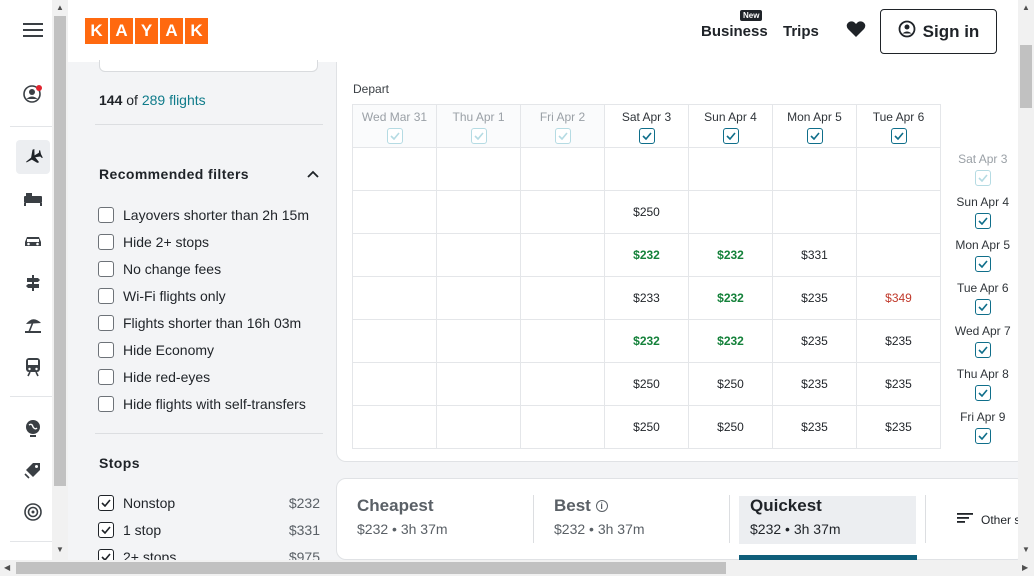 The image size is (1034, 576). What do you see at coordinates (209, 215) in the screenshot?
I see `filter-option: Layovers shorter than 2h 15m` at bounding box center [209, 215].